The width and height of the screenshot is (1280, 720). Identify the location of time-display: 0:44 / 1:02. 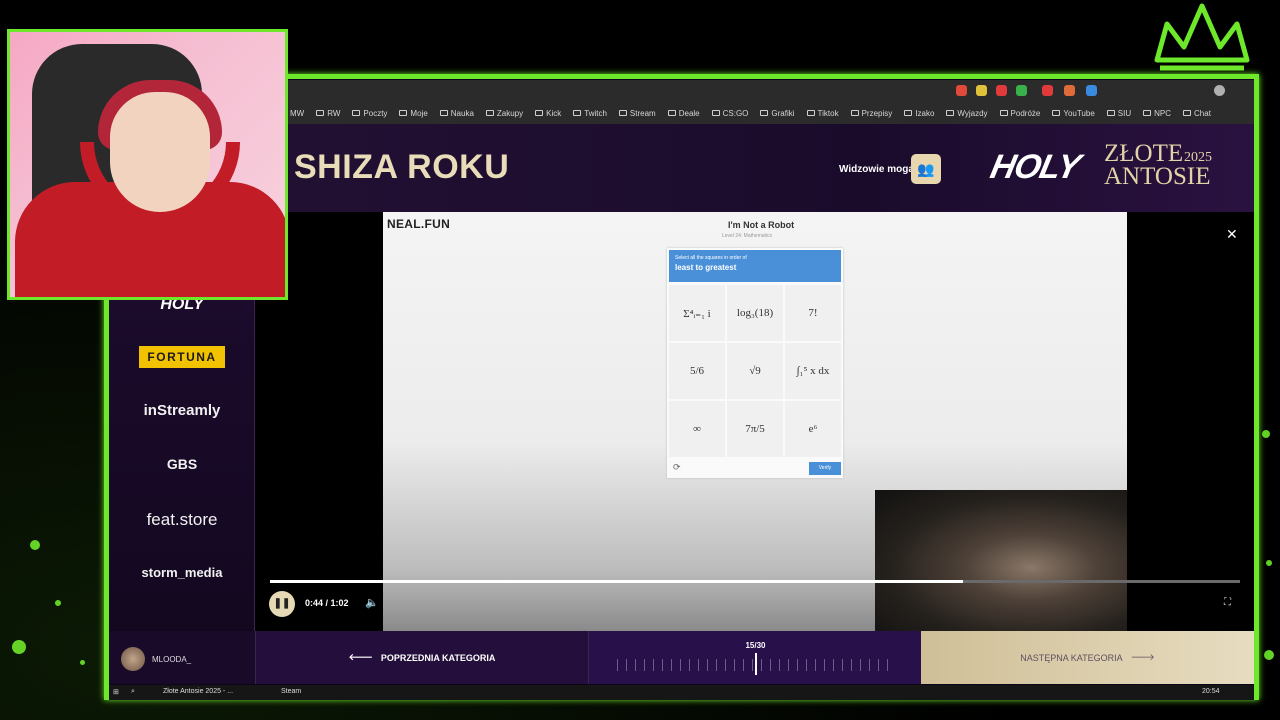
(327, 603).